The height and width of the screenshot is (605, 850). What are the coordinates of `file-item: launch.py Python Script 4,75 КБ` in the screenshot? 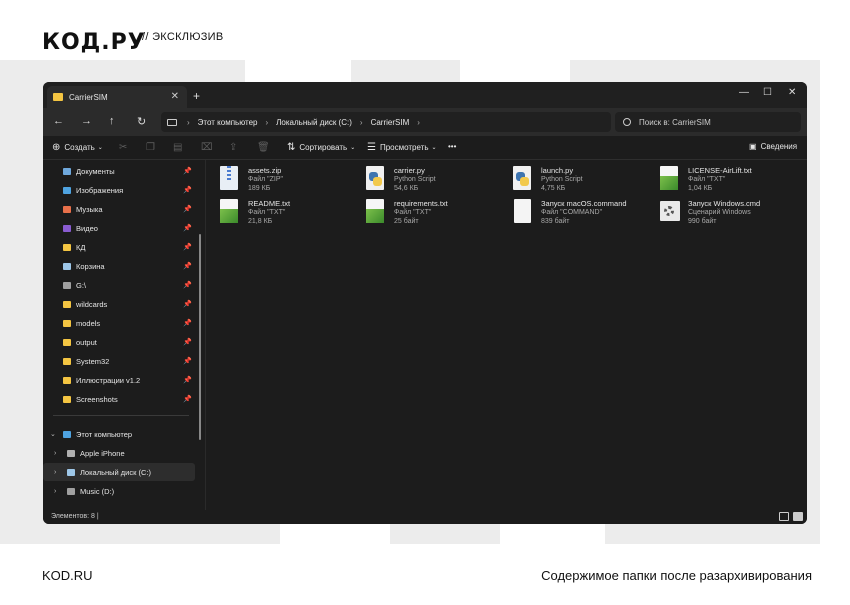 It's located at (581, 181).